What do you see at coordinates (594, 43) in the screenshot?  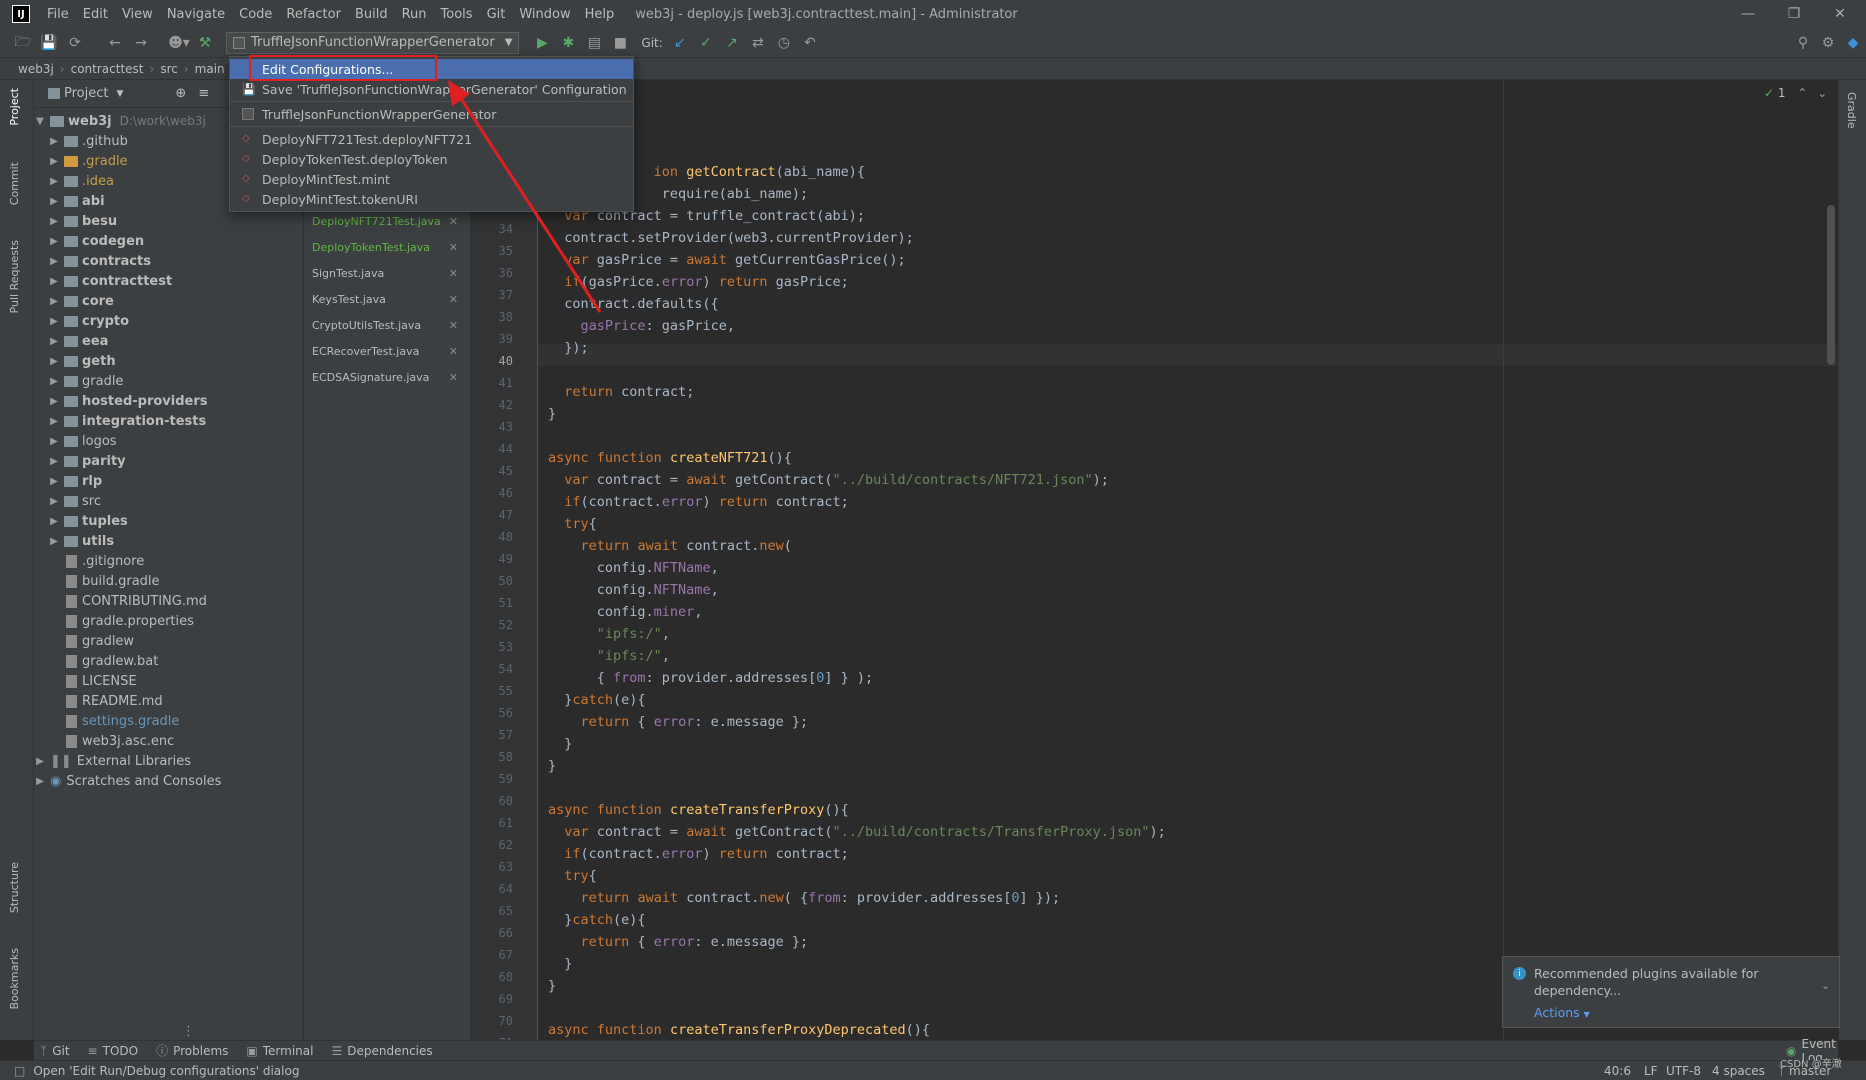 I see `coverage-icon: ▤` at bounding box center [594, 43].